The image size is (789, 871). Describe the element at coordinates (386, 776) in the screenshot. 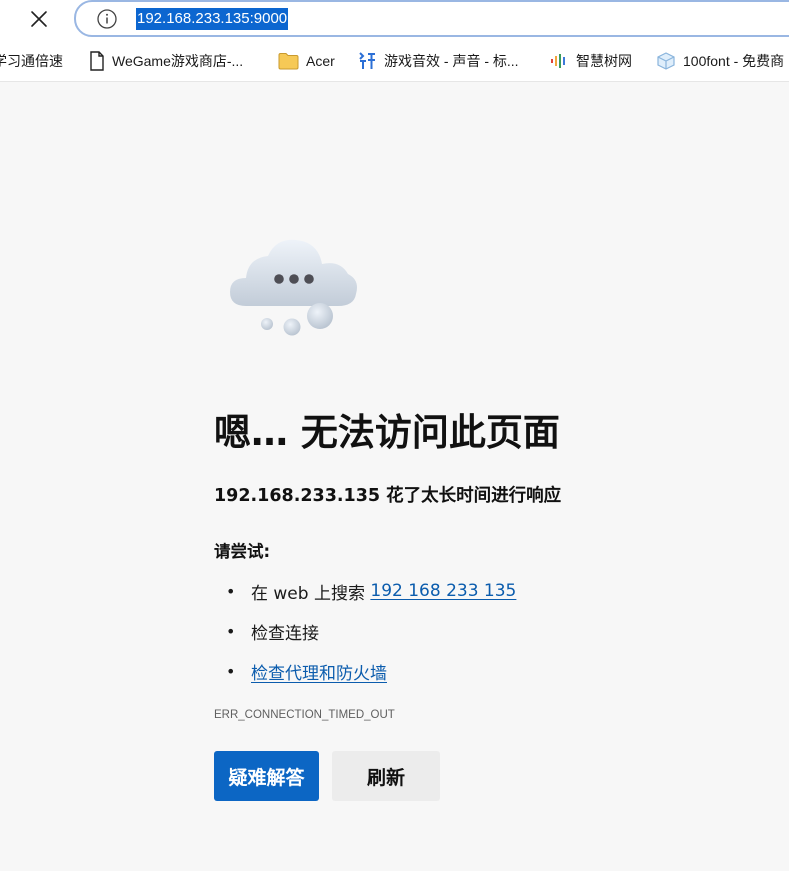

I see `refresh-button: 刷新` at that location.